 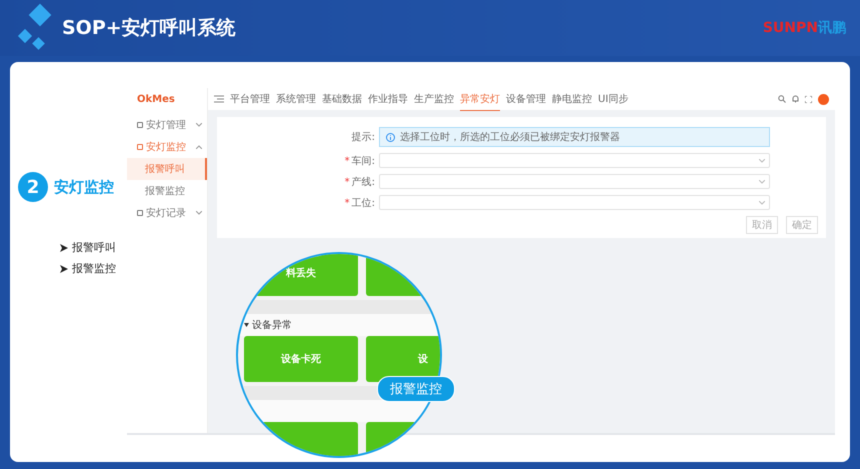 What do you see at coordinates (804, 28) in the screenshot?
I see `brand-logo: SUNPN讯鹏` at bounding box center [804, 28].